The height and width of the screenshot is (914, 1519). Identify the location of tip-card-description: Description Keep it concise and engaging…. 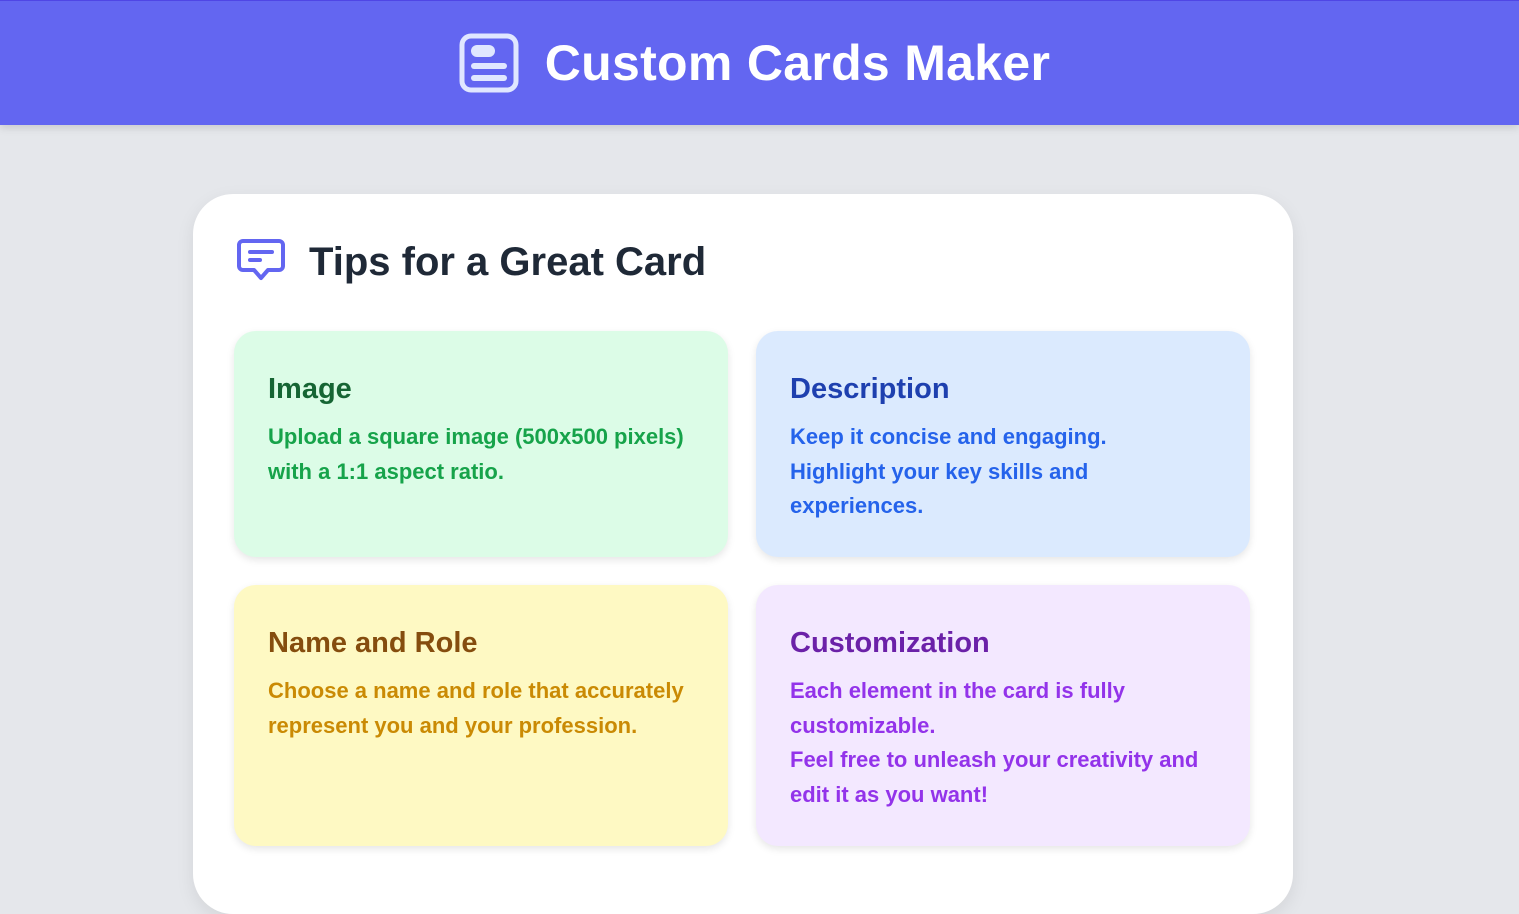
(1003, 444).